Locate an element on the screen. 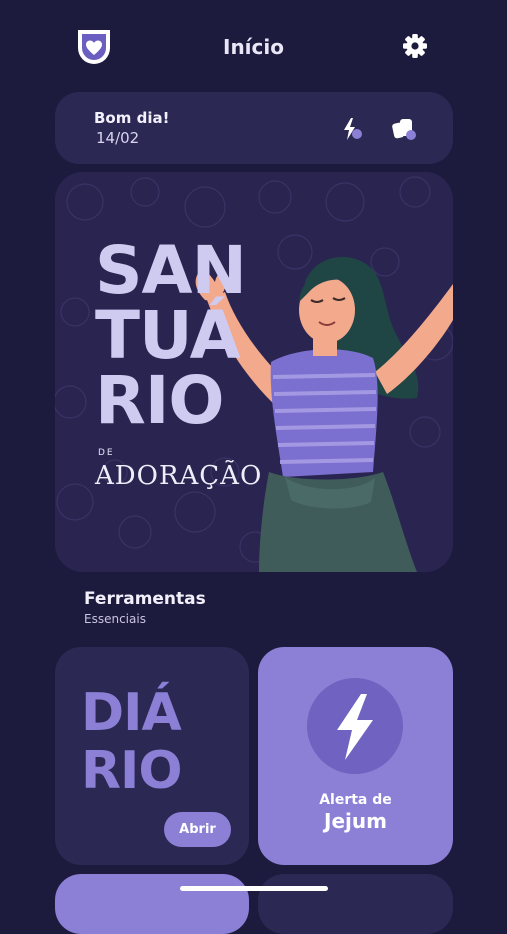 This screenshot has width=507, height=934. gear-icon is located at coordinates (415, 46).